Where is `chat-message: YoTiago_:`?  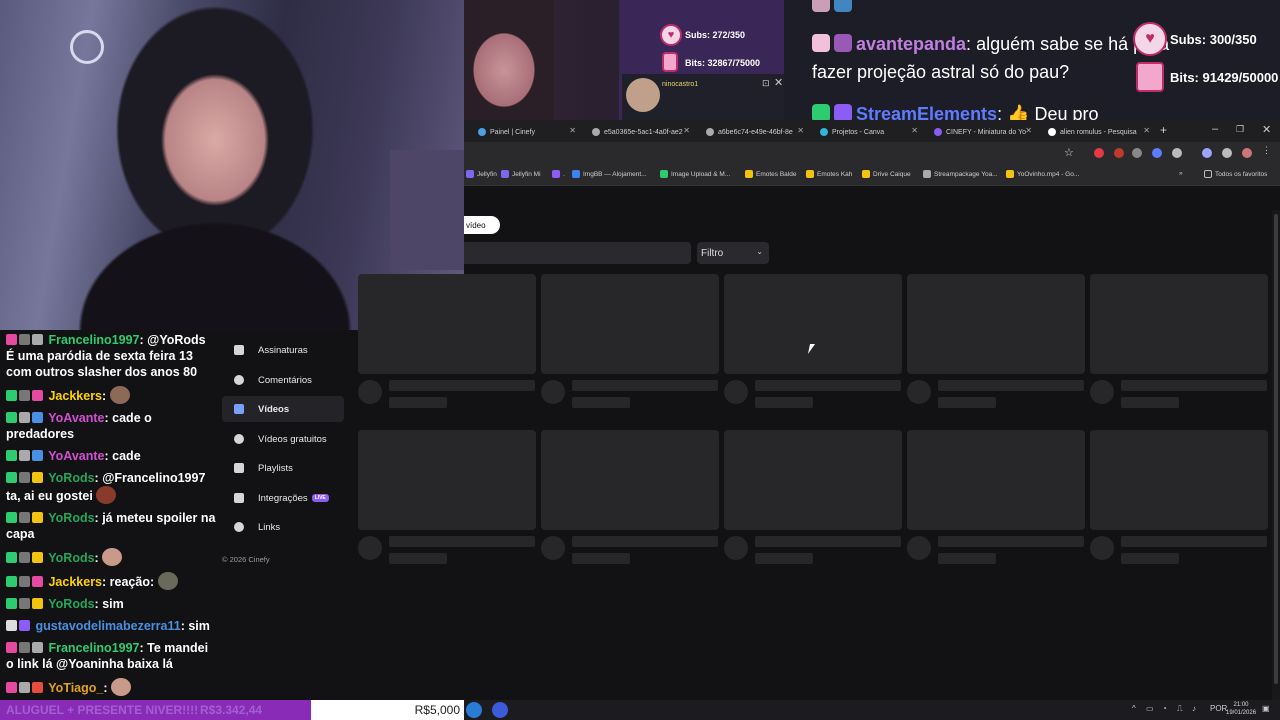
chat-message: YoTiago_: is located at coordinates (111, 687).